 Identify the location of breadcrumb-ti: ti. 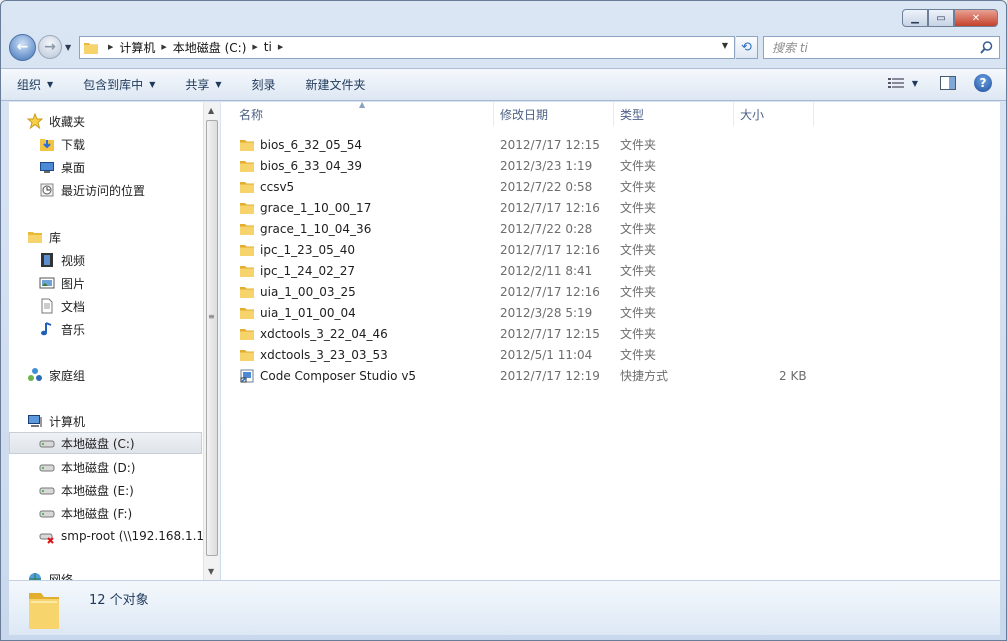
(268, 47).